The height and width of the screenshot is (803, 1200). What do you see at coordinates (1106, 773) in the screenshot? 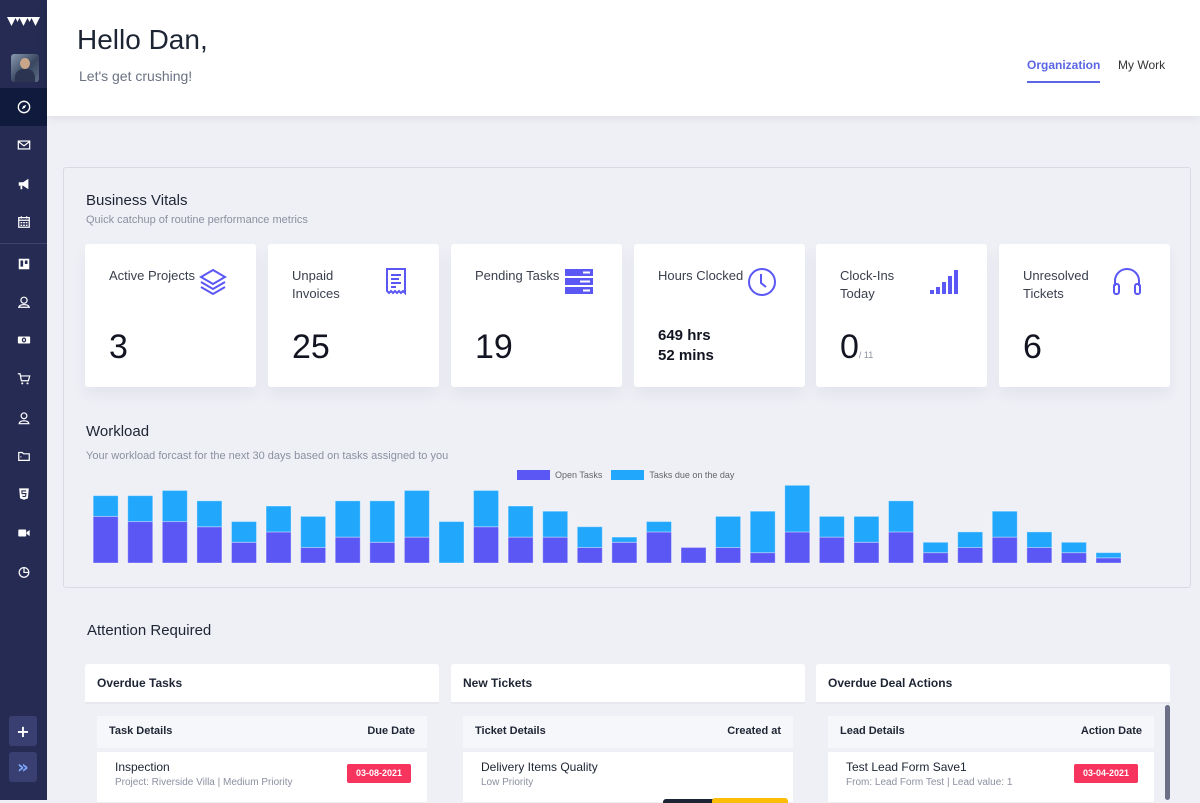
I see `action-date-badge: 03-04-2021` at bounding box center [1106, 773].